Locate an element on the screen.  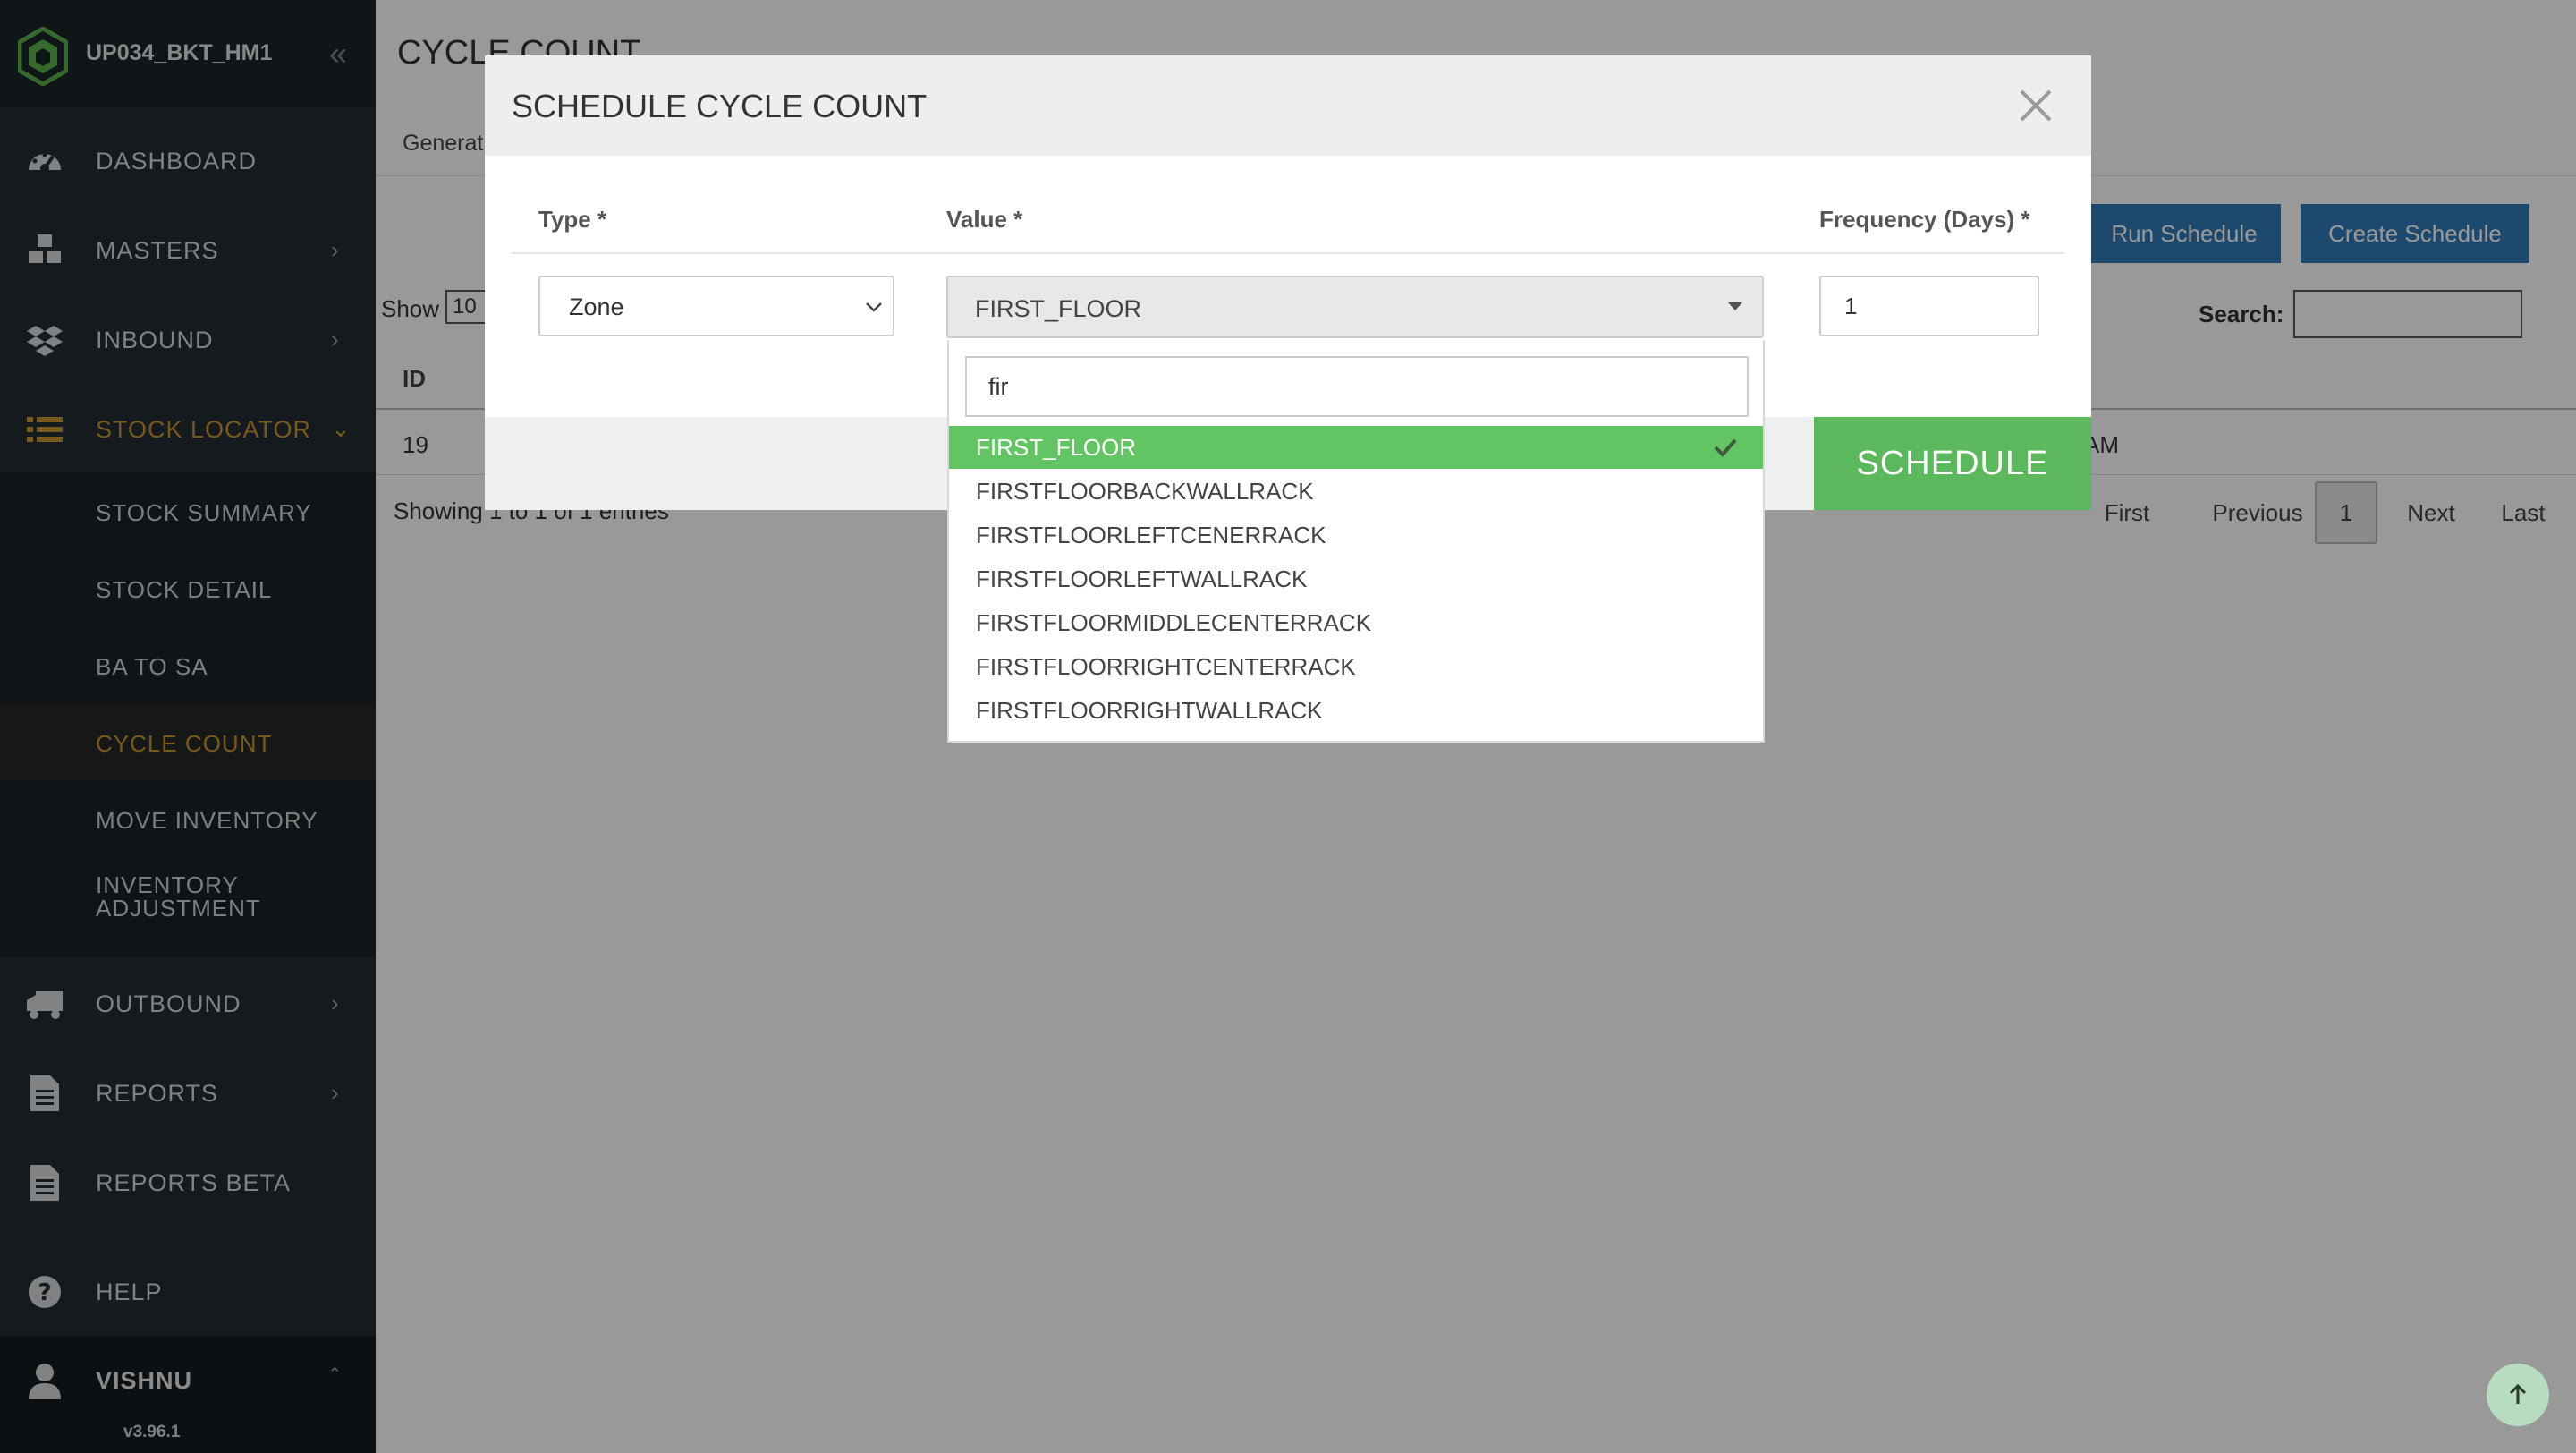
dropdown-option: FIRSTFLOORRIGHTCENTERRACK is located at coordinates (1356, 666).